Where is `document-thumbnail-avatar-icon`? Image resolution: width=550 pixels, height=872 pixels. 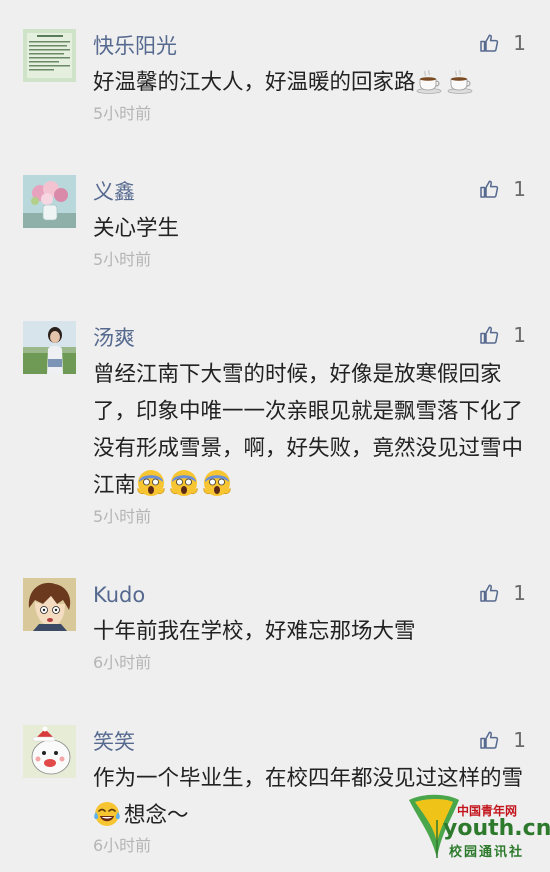 document-thumbnail-avatar-icon is located at coordinates (49, 55).